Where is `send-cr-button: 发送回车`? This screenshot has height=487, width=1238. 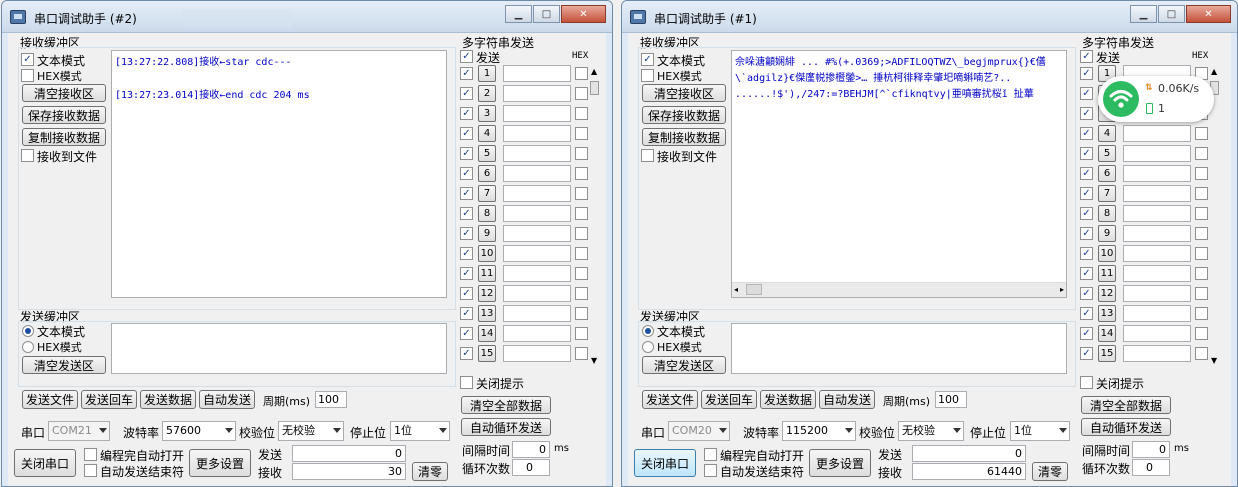
send-cr-button: 发送回车 is located at coordinates (729, 399).